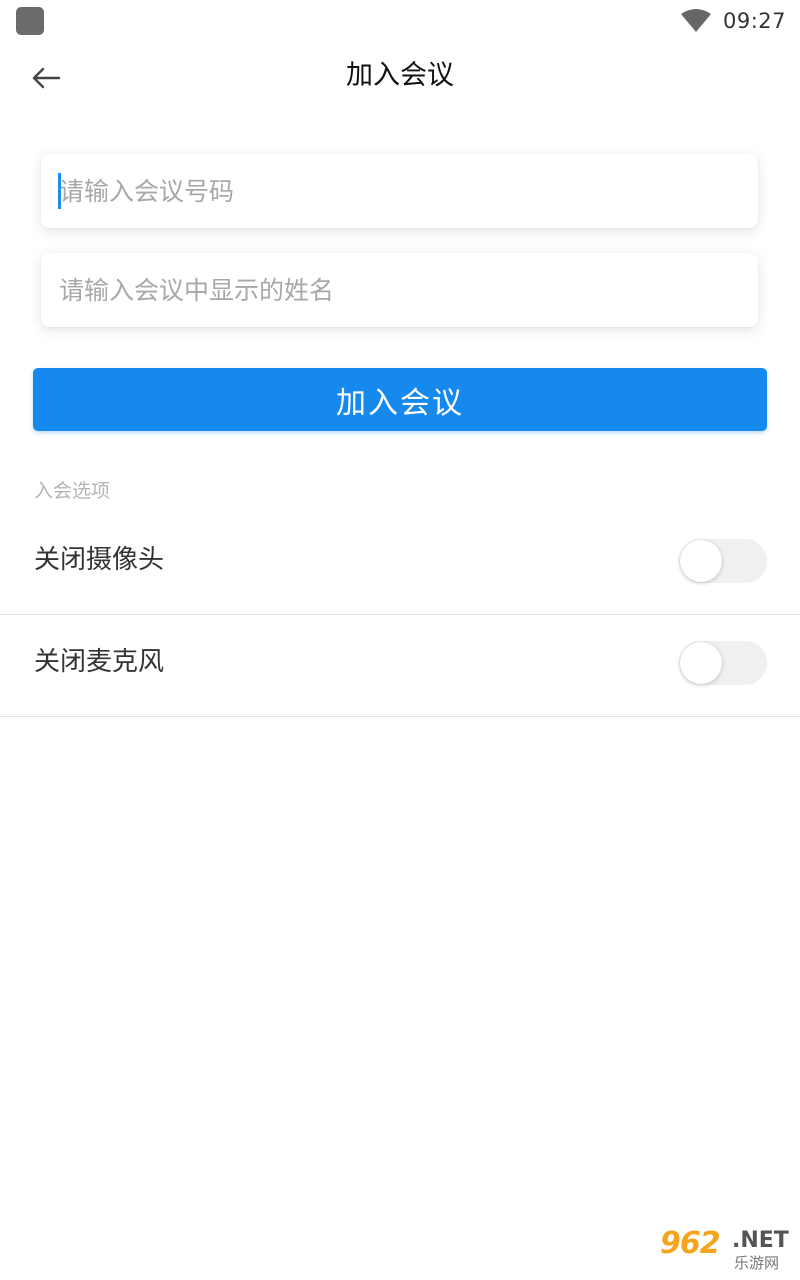 Image resolution: width=800 pixels, height=1280 pixels. Describe the element at coordinates (72, 491) in the screenshot. I see `section-label-join-options: 入会选项` at that location.